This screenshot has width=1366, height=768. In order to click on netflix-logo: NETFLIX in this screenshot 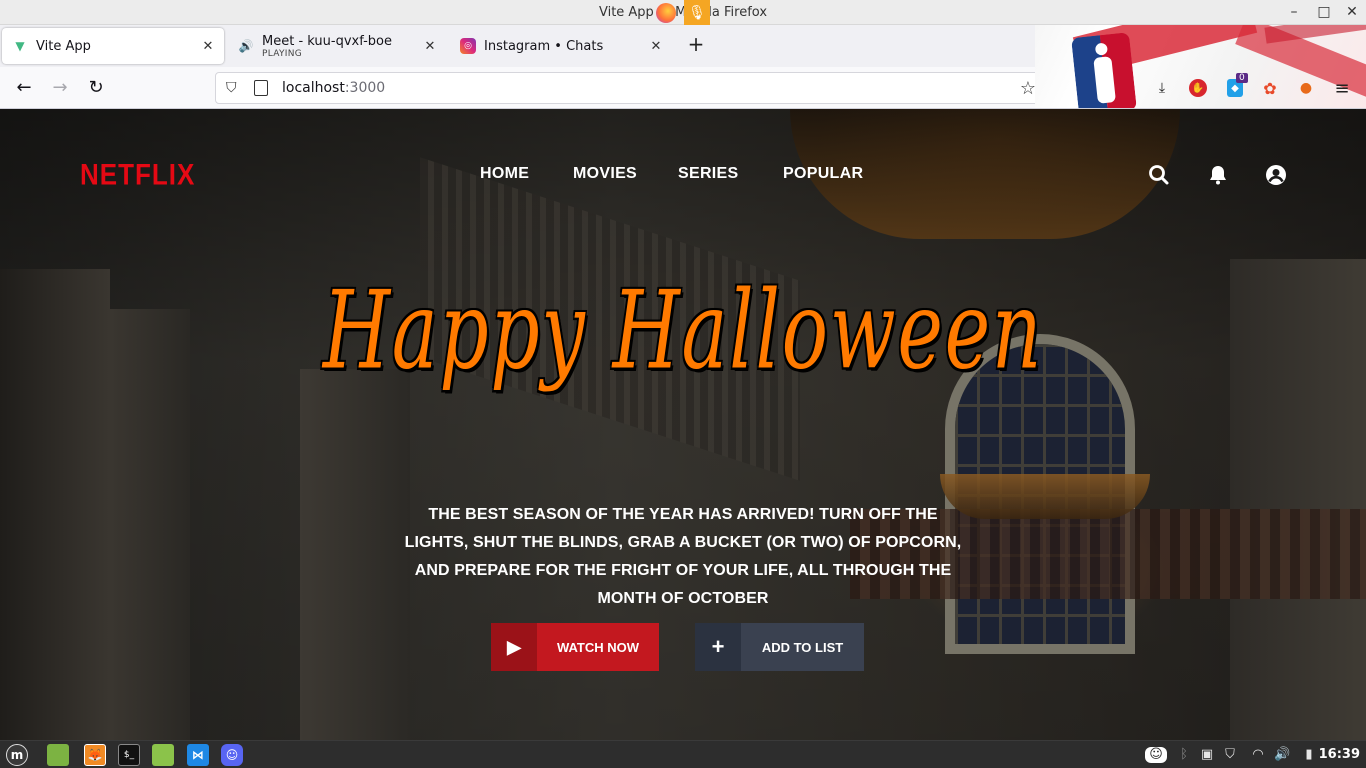, I will do `click(137, 175)`.